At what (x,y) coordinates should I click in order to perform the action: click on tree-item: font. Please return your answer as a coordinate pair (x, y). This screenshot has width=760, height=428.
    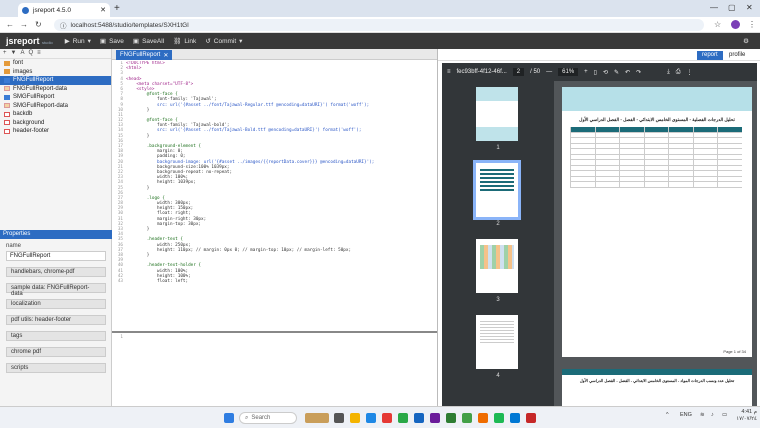
    Looking at the image, I should click on (55, 63).